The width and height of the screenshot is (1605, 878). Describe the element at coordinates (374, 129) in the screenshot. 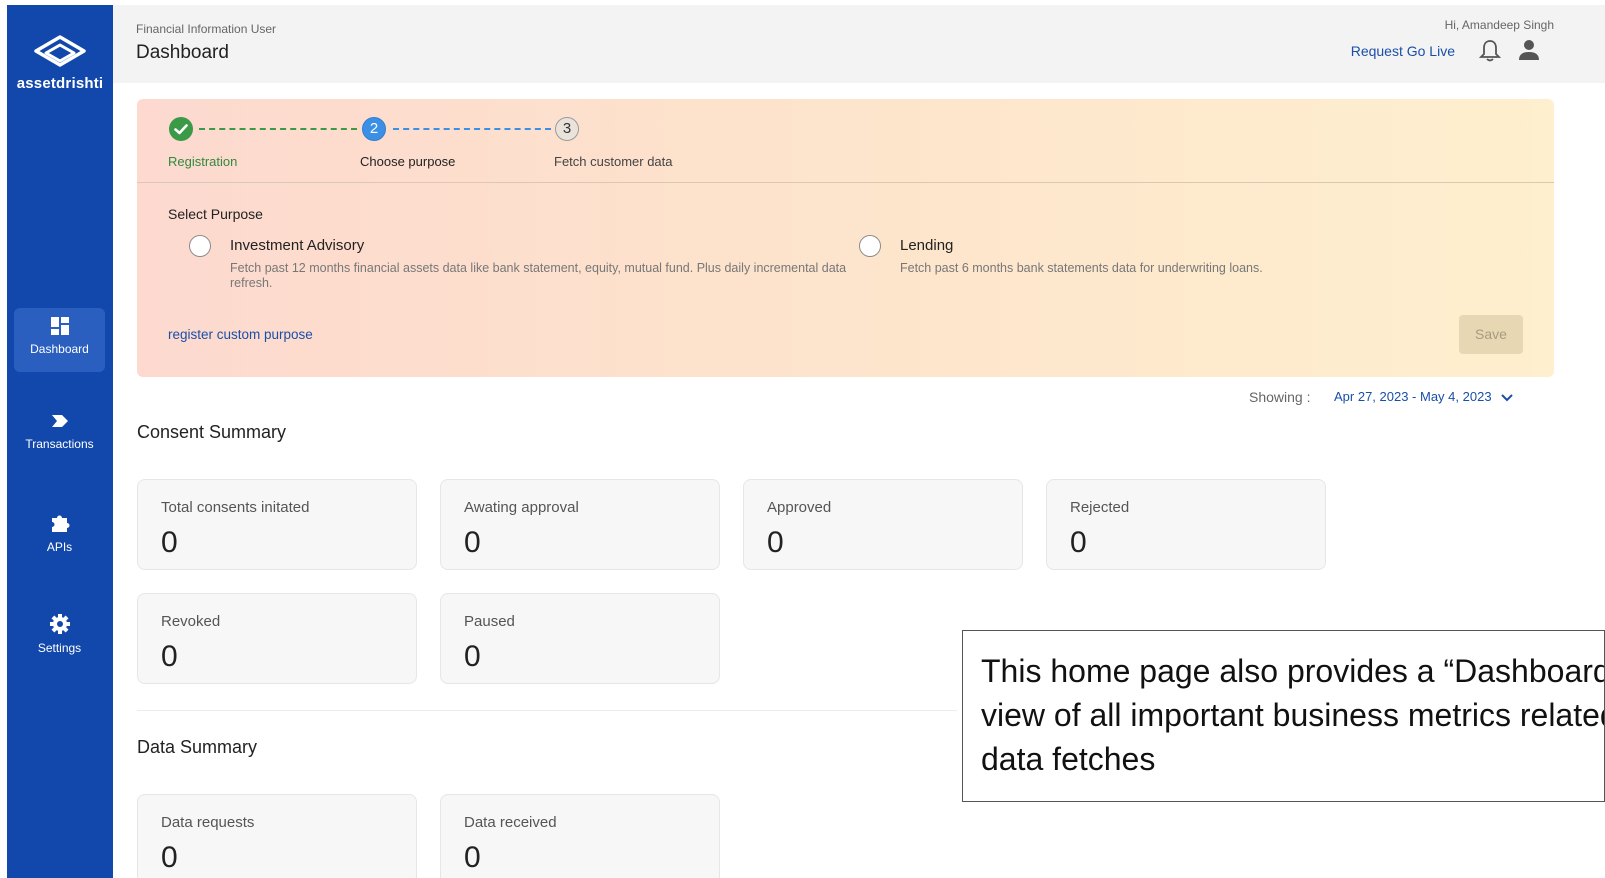

I see `step-number: 2` at that location.